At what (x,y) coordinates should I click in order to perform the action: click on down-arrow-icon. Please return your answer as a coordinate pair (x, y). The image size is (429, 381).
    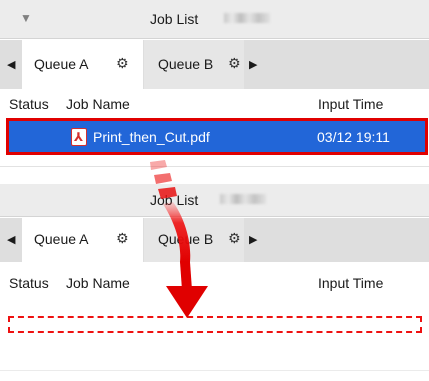
    Looking at the image, I should click on (179, 239).